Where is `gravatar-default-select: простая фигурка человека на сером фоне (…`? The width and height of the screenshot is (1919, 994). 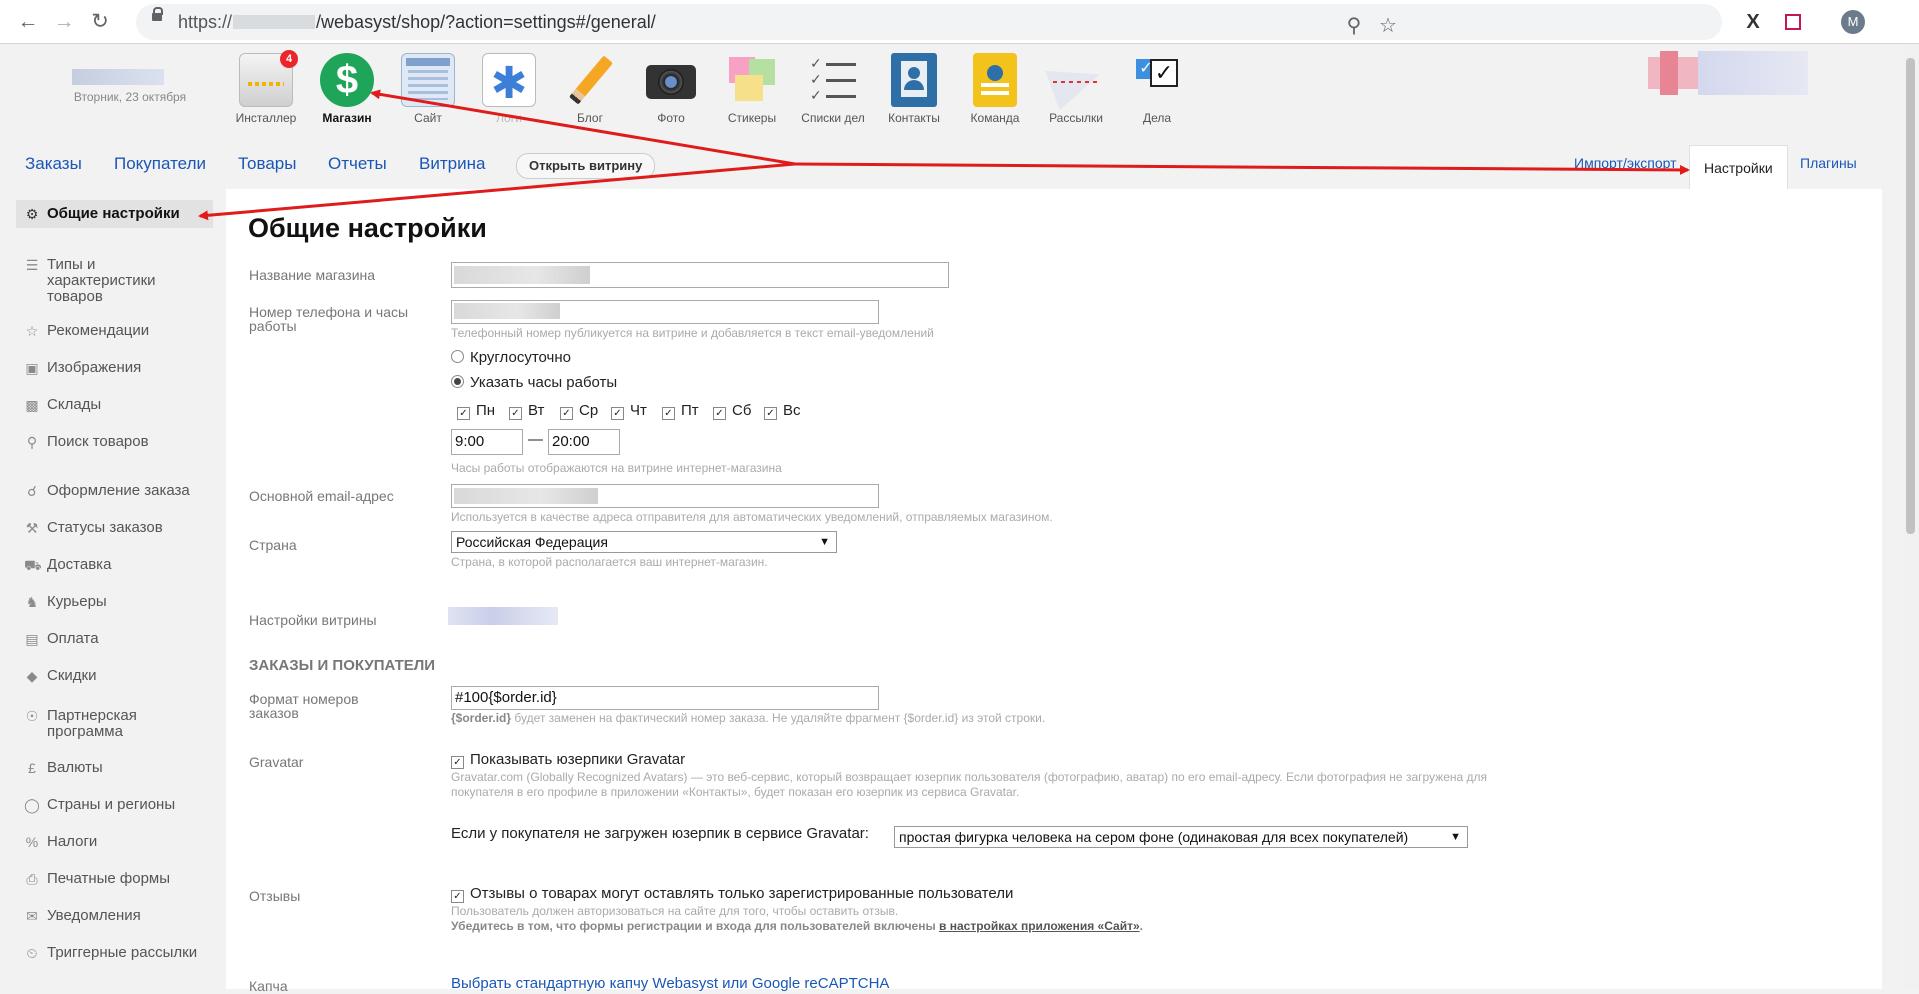 gravatar-default-select: простая фигурка человека на сером фоне (… is located at coordinates (1181, 837).